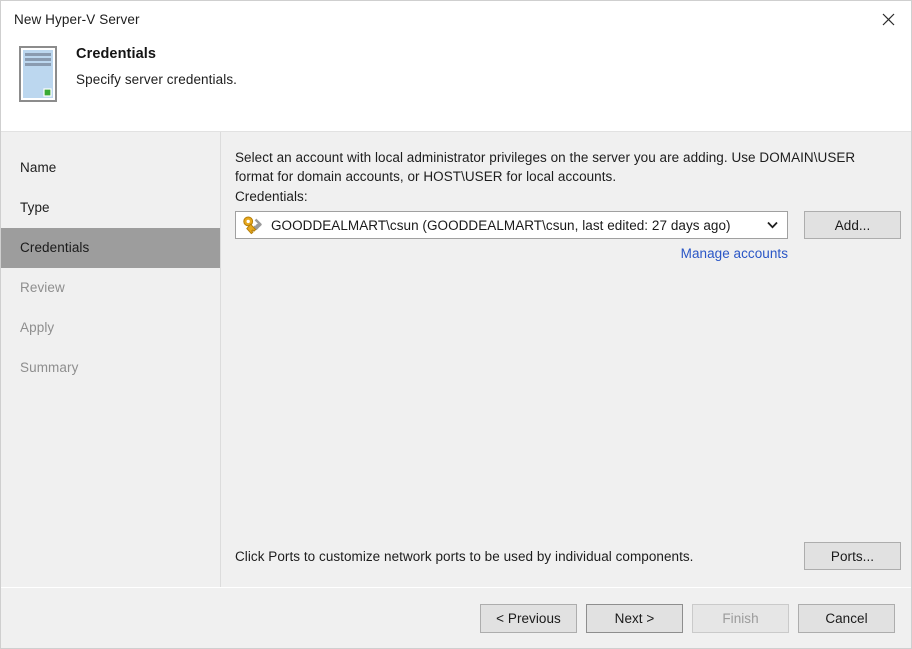 This screenshot has height=649, width=912. Describe the element at coordinates (888, 19) in the screenshot. I see `close-icon` at that location.